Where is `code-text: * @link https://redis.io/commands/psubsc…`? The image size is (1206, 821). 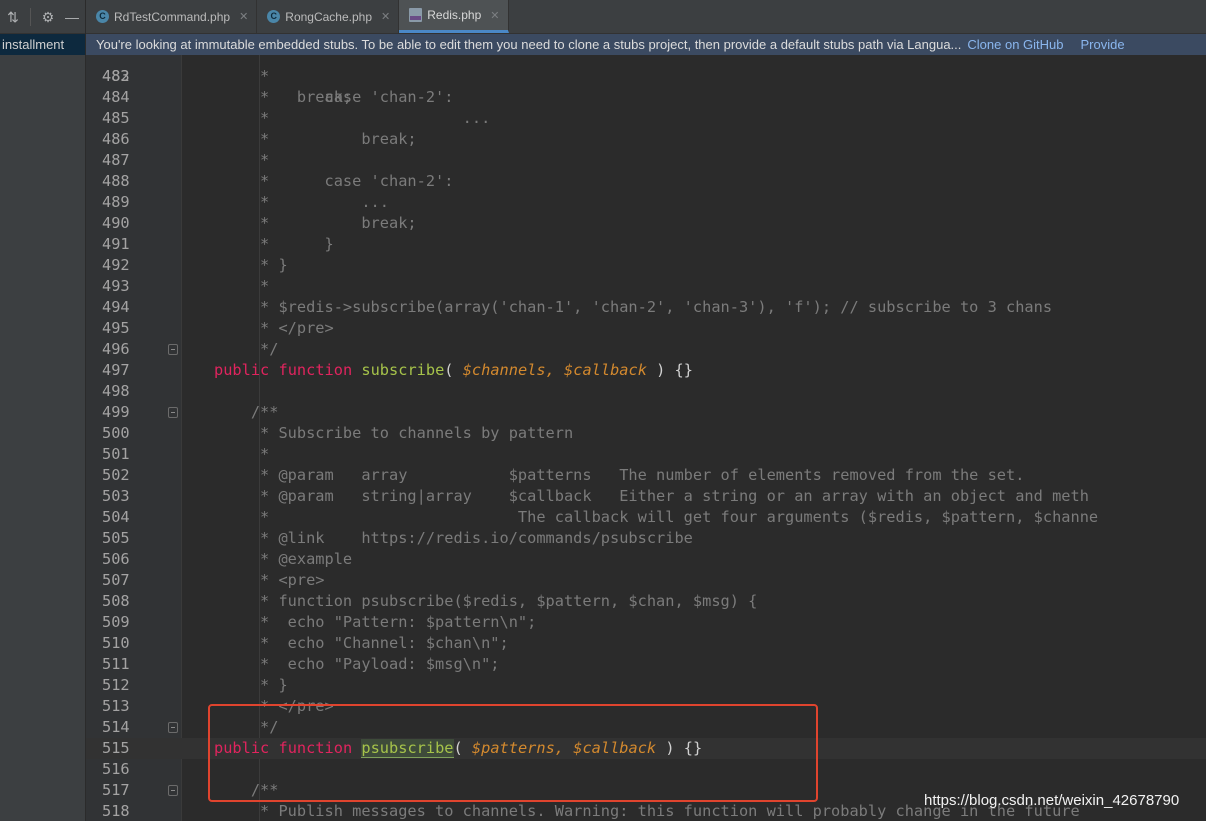 code-text: * @link https://redis.io/commands/psubsc… is located at coordinates (453, 538).